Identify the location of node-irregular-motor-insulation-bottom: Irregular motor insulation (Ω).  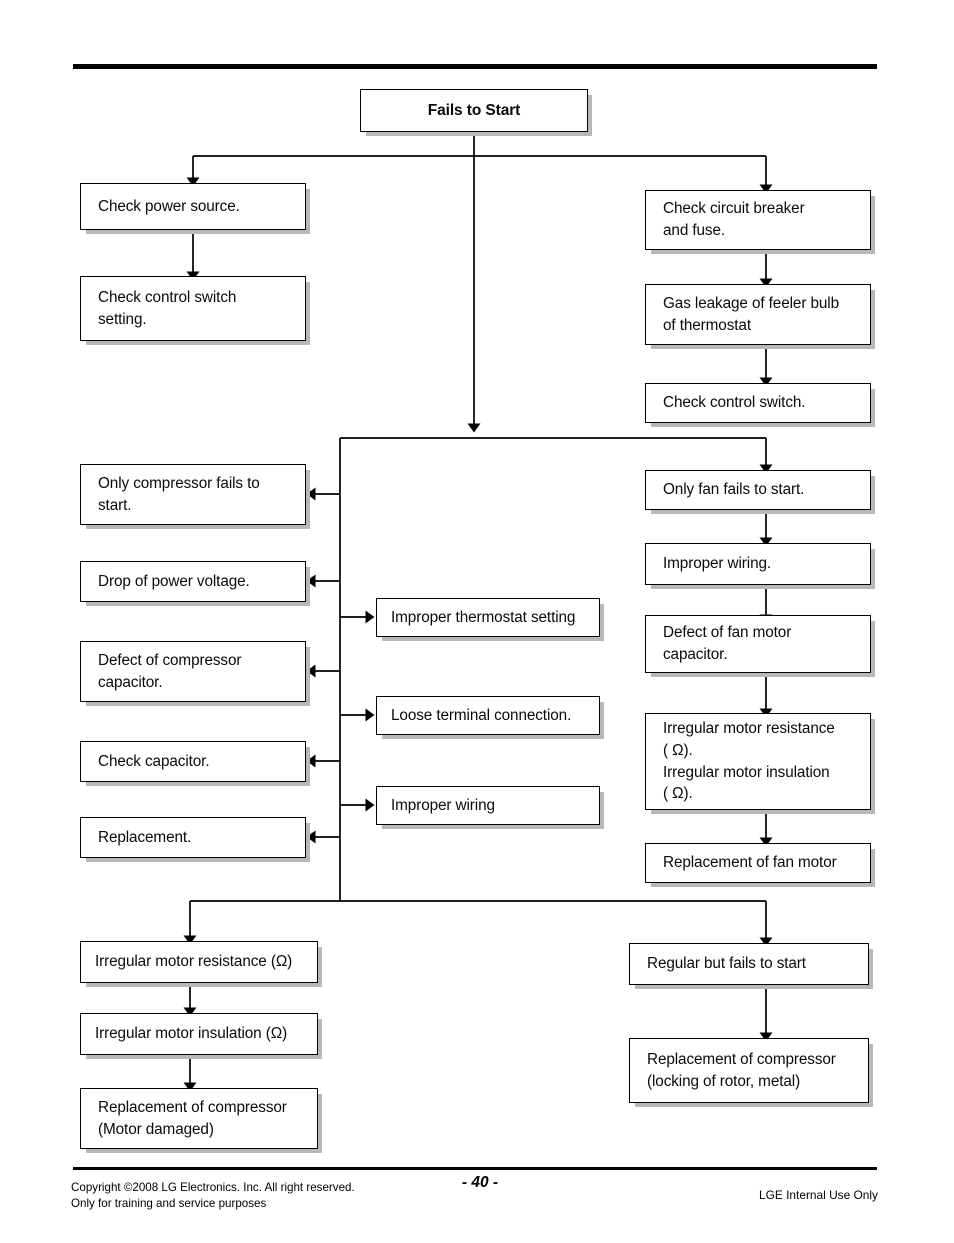
(199, 1034).